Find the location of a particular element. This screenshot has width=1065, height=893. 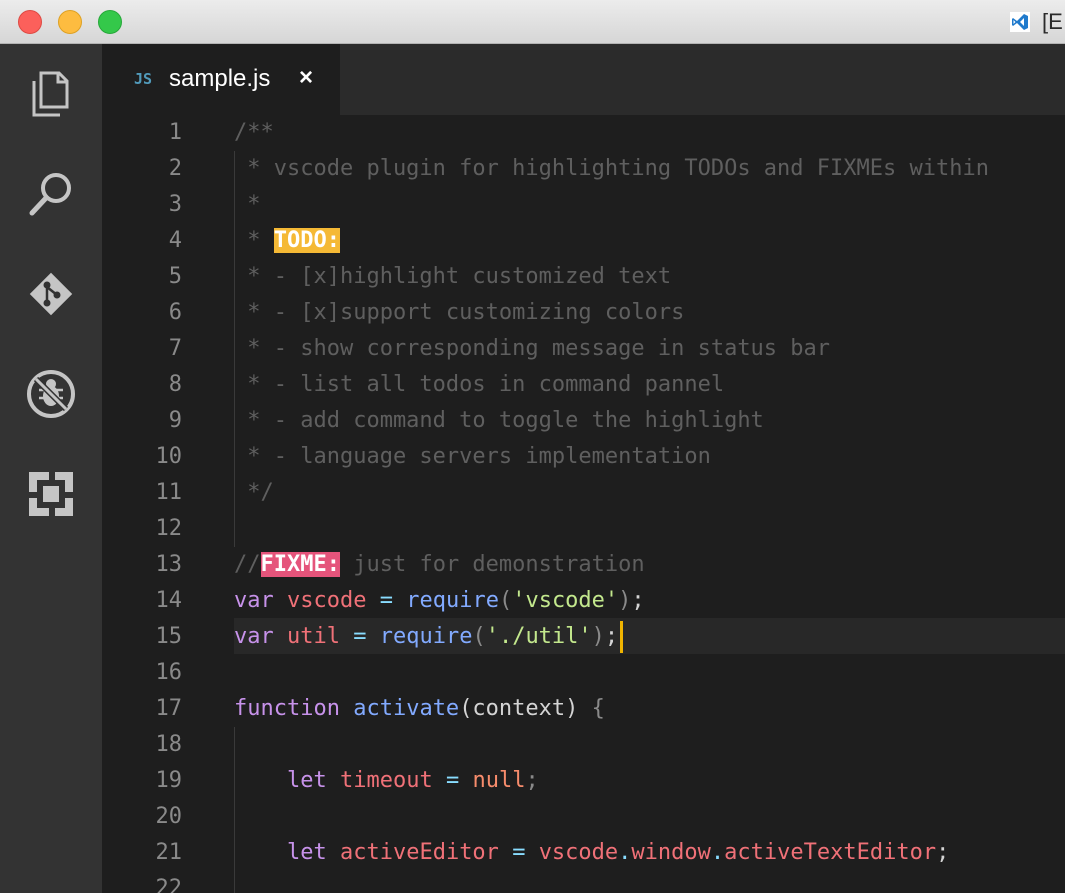

code-line-9: * - add command to toggle the highlight is located at coordinates (499, 420).